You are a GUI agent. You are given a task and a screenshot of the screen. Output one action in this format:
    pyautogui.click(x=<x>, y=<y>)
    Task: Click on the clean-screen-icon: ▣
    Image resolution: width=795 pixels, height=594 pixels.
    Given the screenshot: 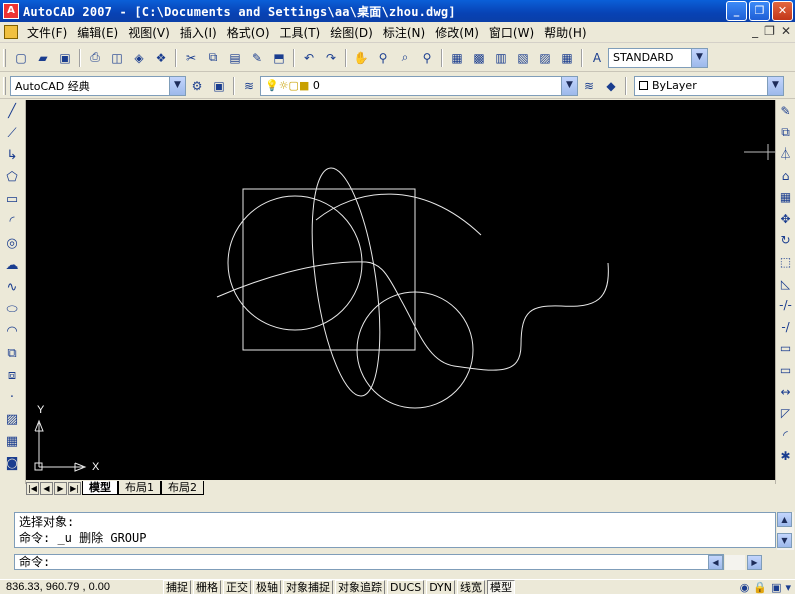 What is the action you would take?
    pyautogui.click(x=776, y=587)
    